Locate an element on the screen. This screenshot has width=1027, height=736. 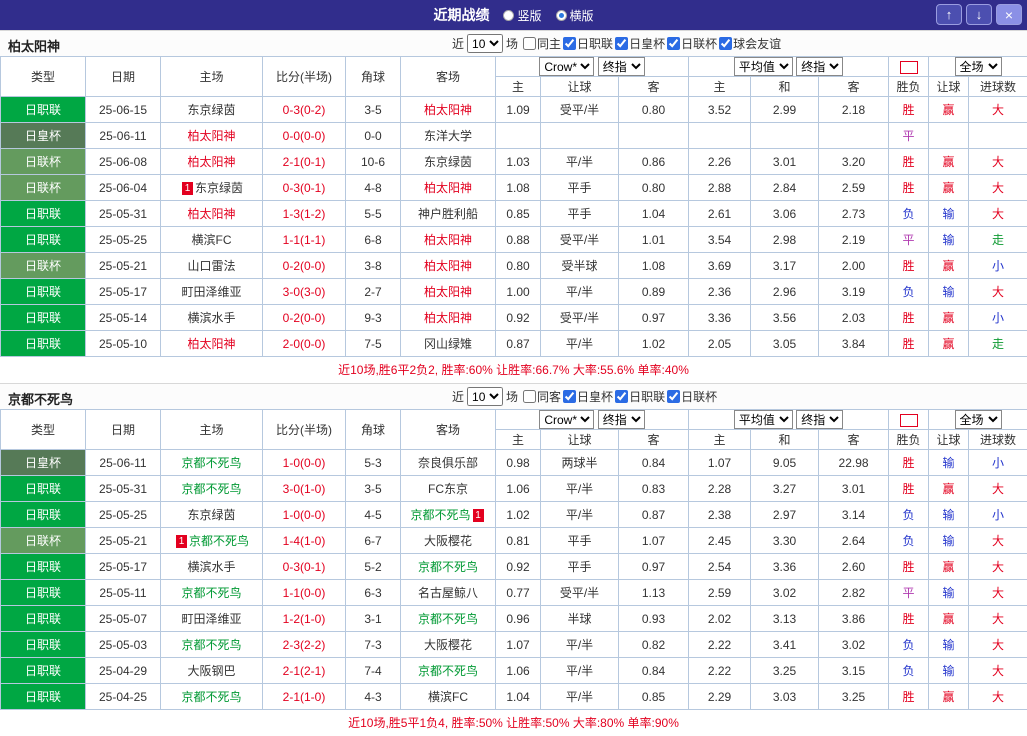
team-cell: 神户胜利船 is located at coordinates (448, 214).